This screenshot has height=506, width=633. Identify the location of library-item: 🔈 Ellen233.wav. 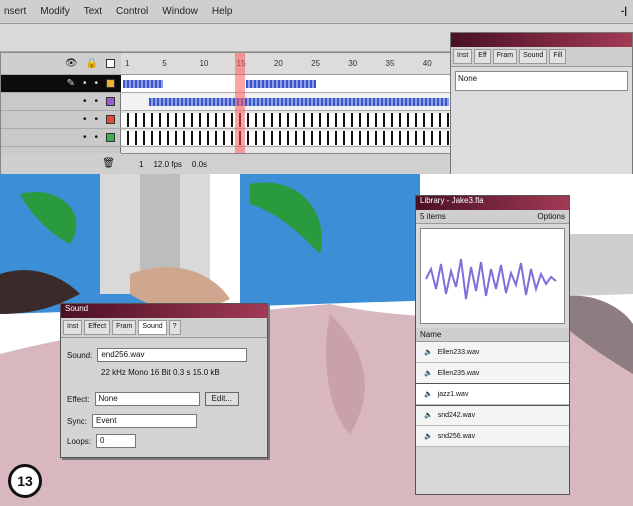
(492, 352).